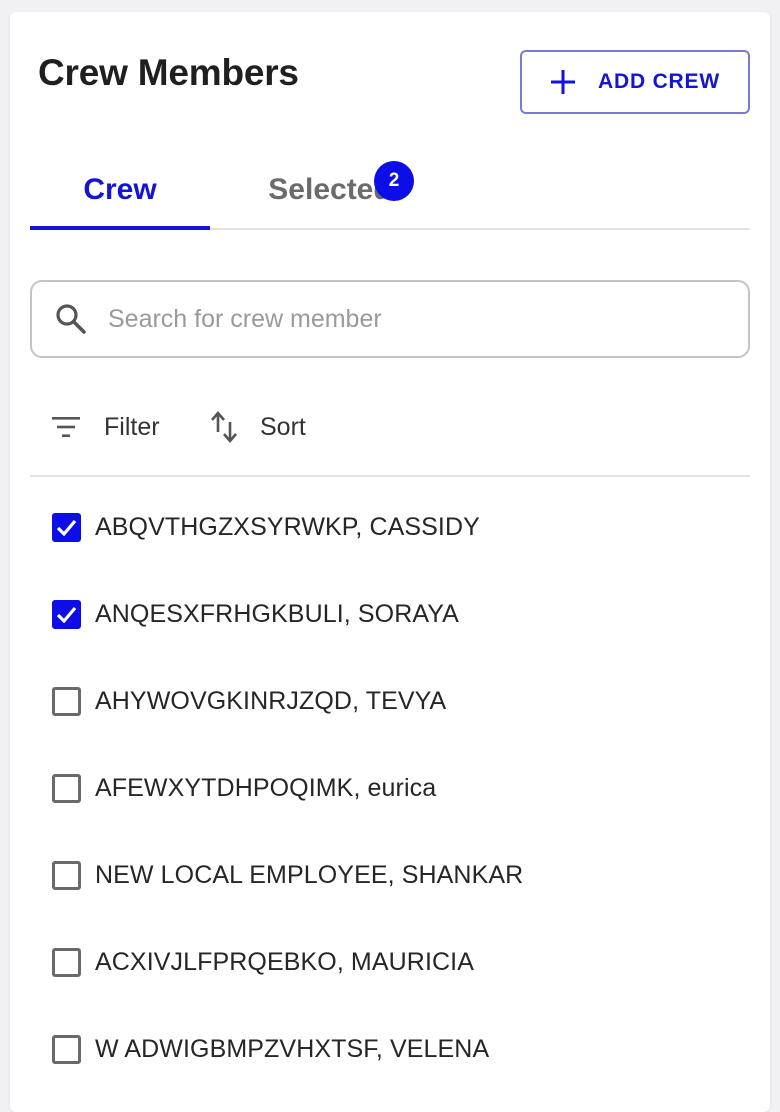 The image size is (780, 1112). I want to click on tab-crew: Crew, so click(120, 190).